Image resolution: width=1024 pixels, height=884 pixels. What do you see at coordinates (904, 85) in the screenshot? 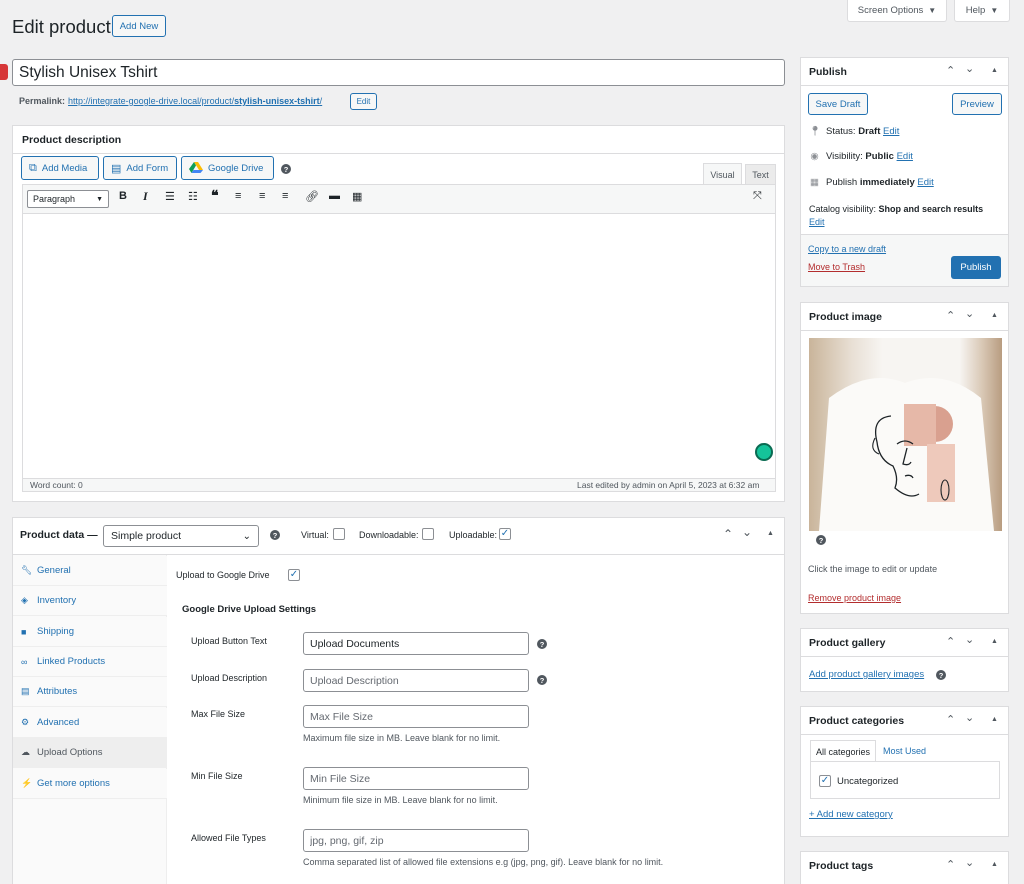
I see `publish-header-divider` at bounding box center [904, 85].